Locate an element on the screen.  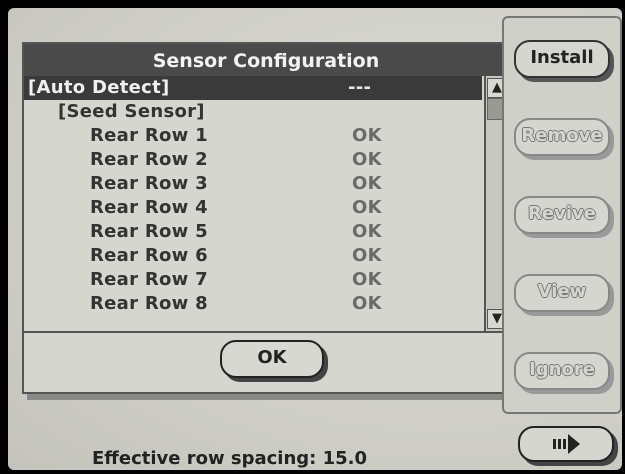
row-label: [Auto Detect] is located at coordinates (99, 87).